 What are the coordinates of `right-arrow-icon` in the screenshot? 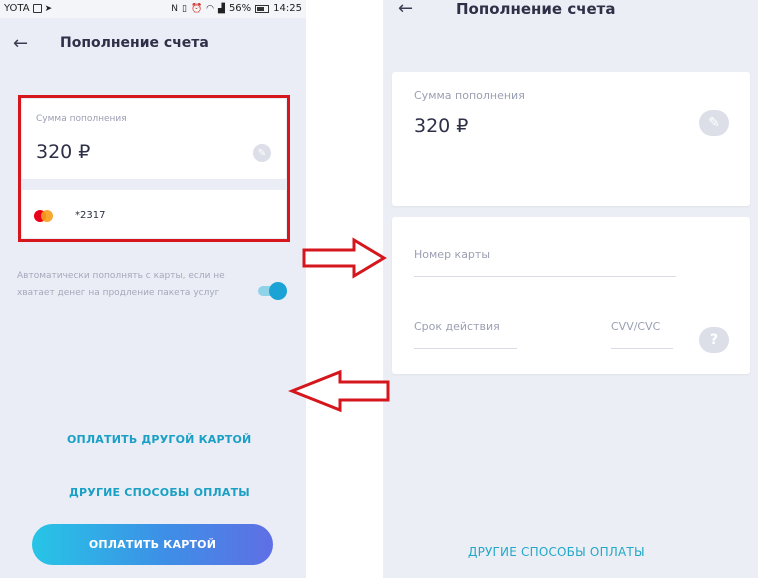 It's located at (344, 258).